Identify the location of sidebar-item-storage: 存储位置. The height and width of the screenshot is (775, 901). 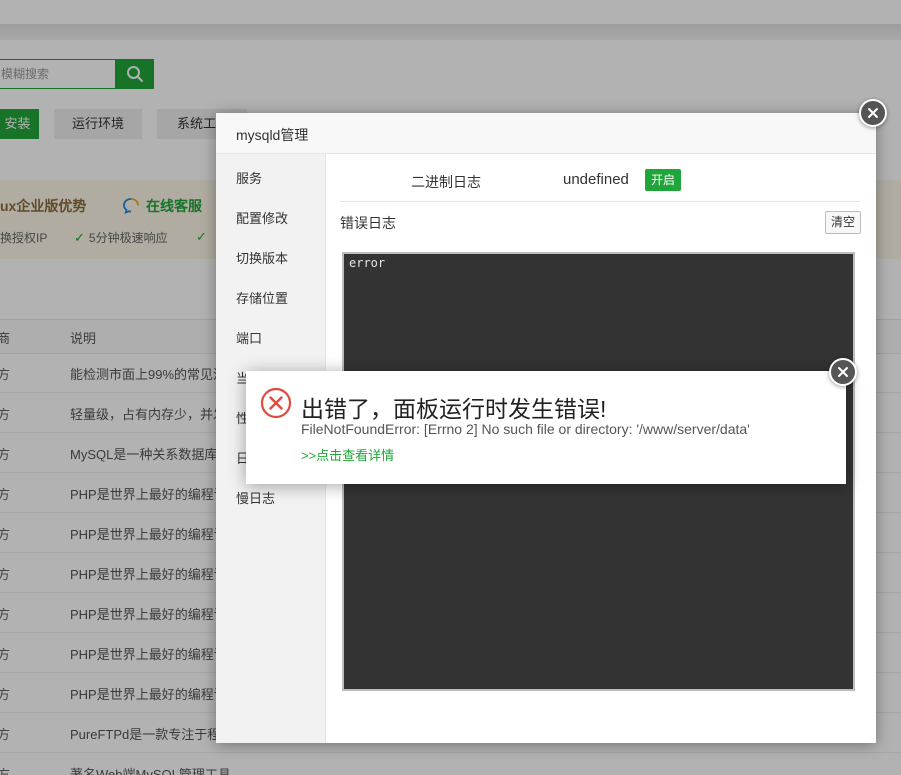
(262, 297).